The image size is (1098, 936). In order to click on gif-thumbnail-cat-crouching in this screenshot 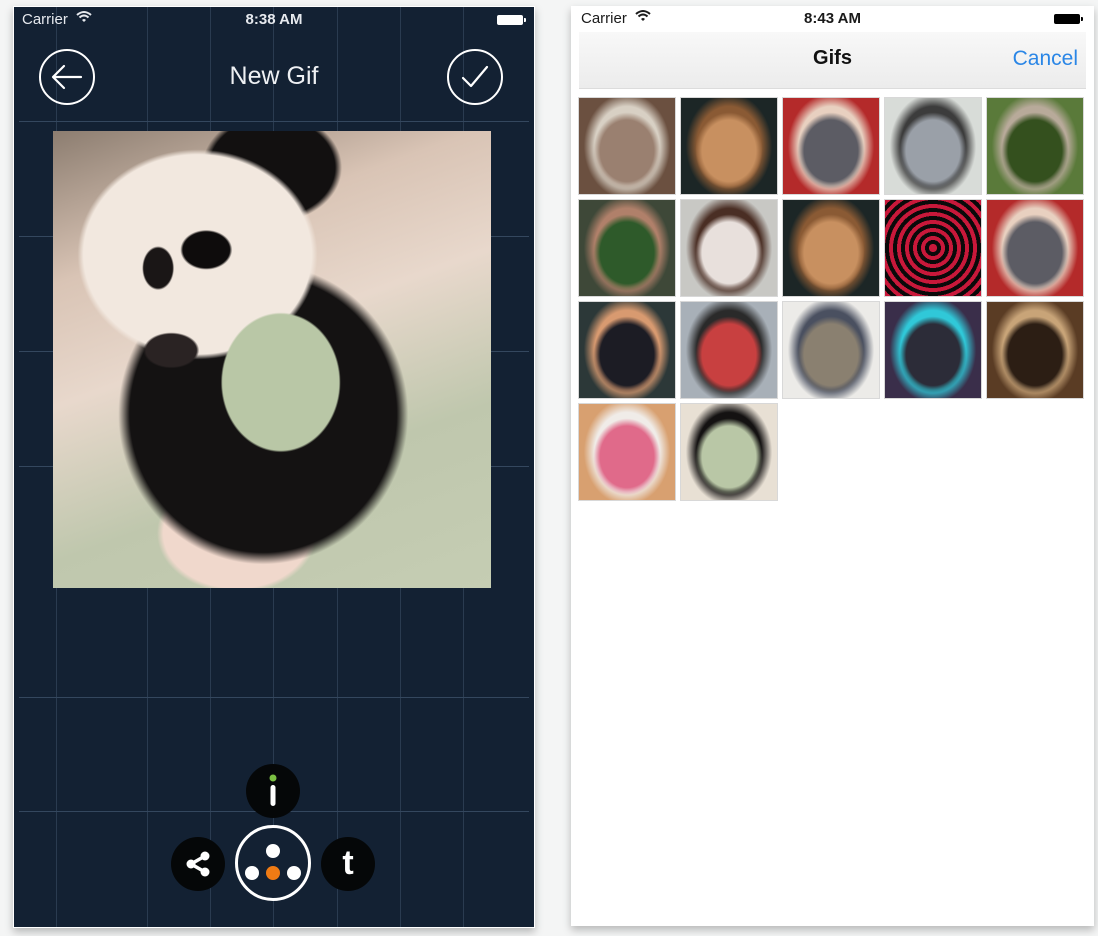, I will do `click(831, 350)`.